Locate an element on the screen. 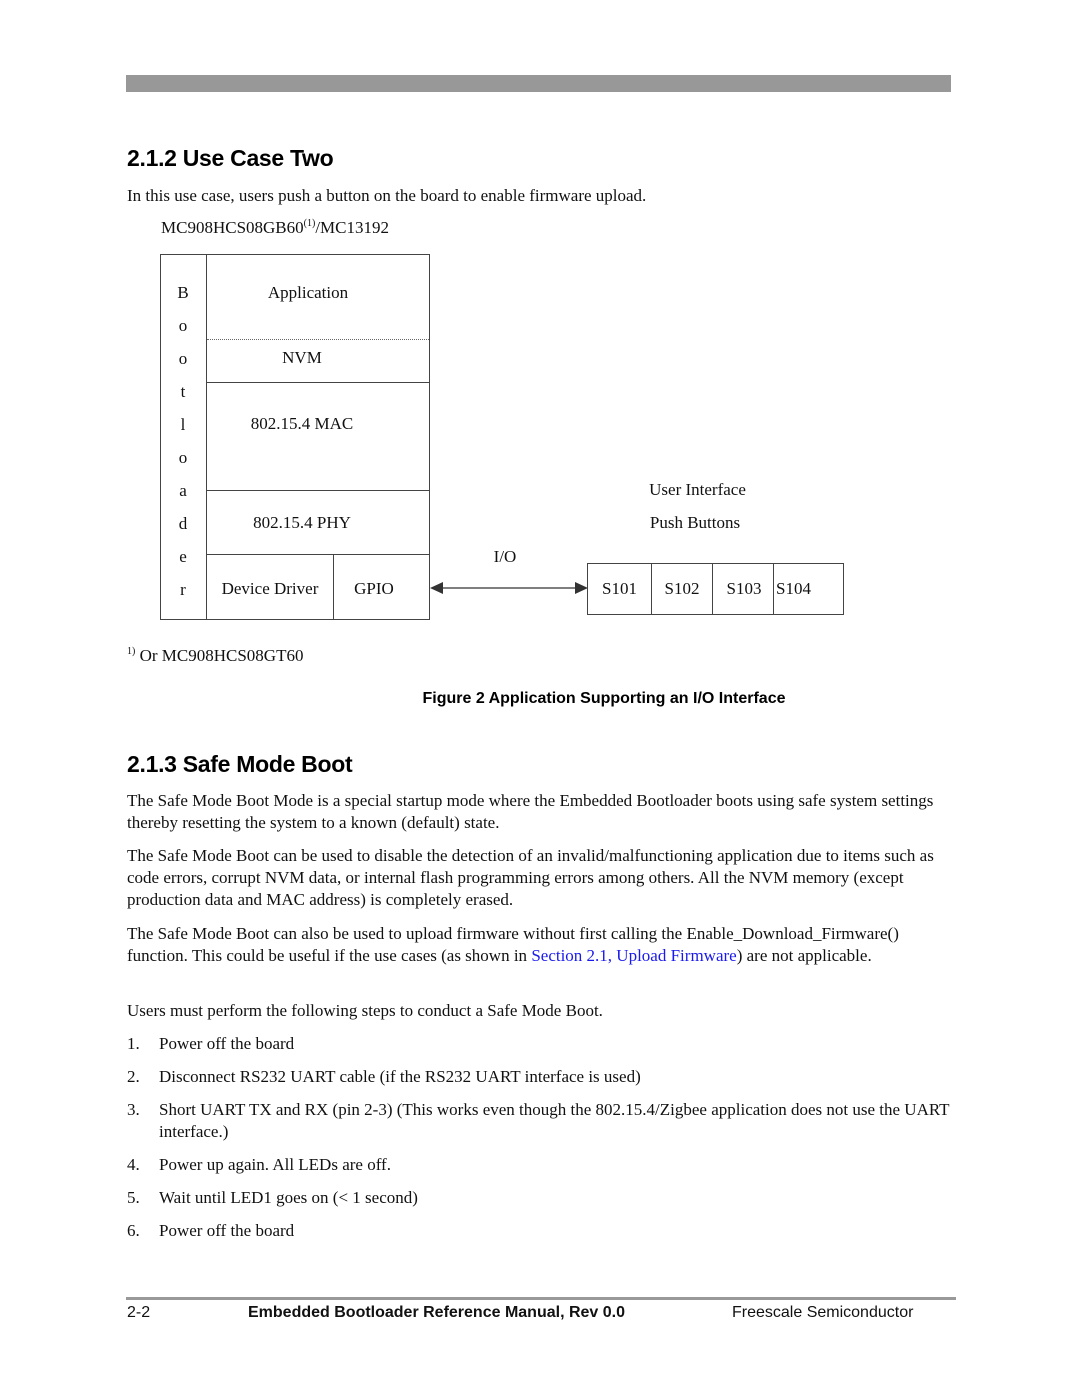 The height and width of the screenshot is (1397, 1080). io-label: I/O is located at coordinates (505, 556).